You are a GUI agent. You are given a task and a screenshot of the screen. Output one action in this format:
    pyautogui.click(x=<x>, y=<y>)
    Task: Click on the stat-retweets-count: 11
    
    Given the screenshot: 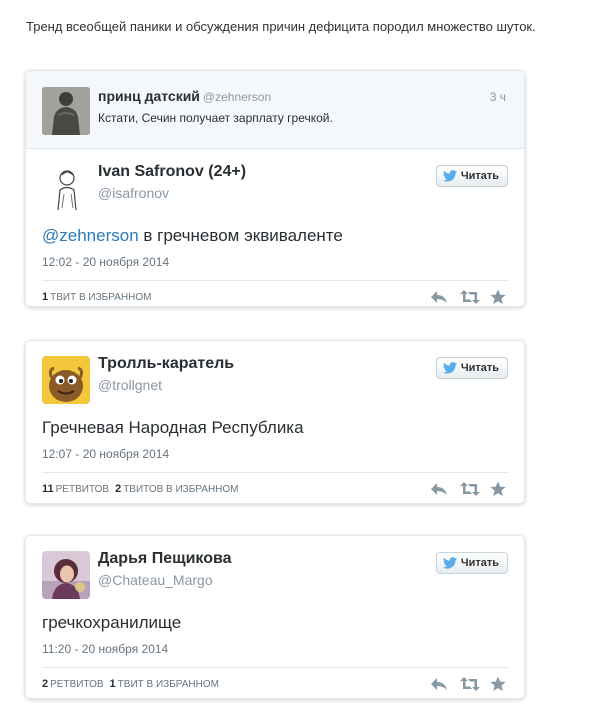 What is the action you would take?
    pyautogui.click(x=48, y=489)
    